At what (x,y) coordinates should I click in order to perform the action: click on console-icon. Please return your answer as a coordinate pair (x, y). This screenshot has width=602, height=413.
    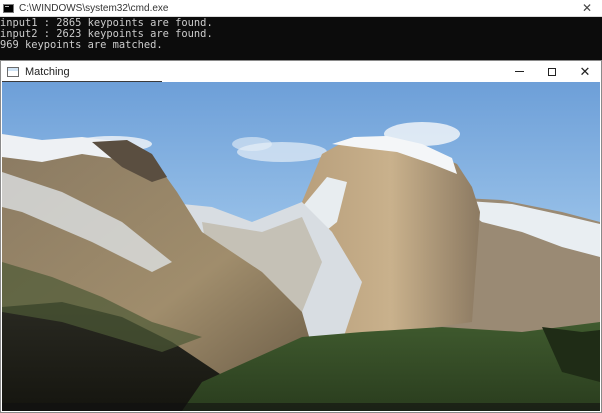
    Looking at the image, I should click on (8, 8).